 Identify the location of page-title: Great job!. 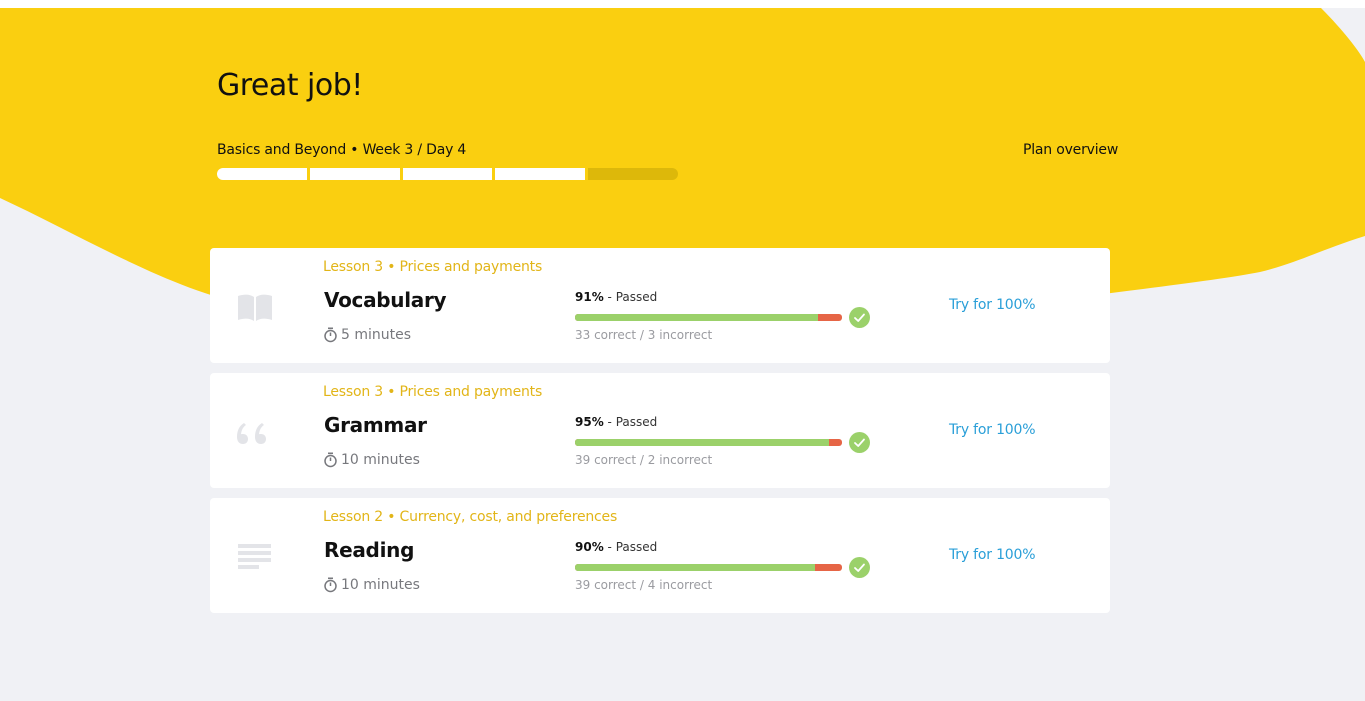
(290, 85).